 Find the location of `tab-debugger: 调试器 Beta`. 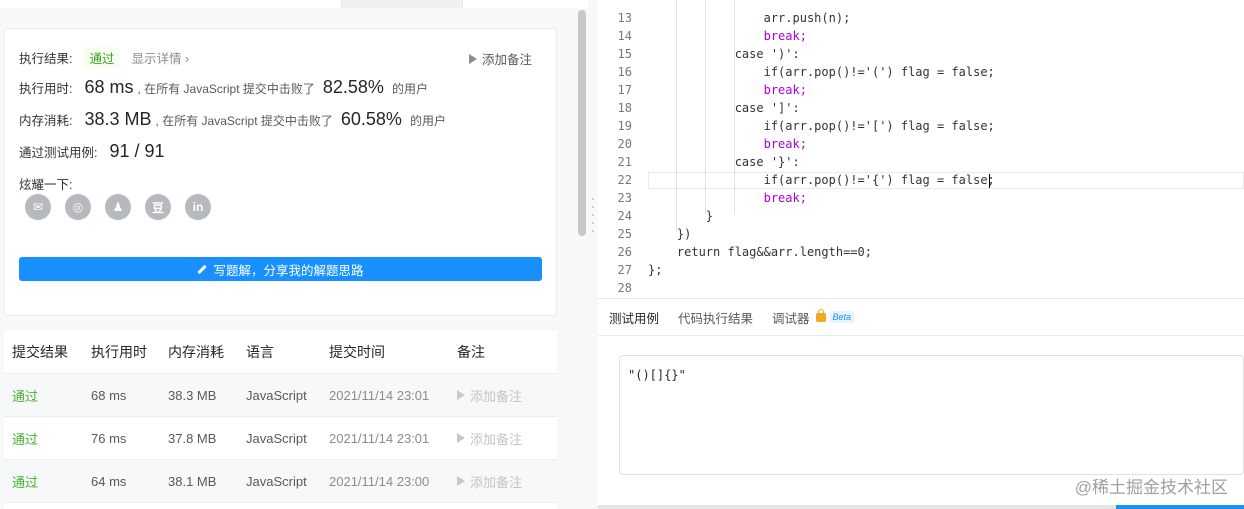

tab-debugger: 调试器 Beta is located at coordinates (813, 317).